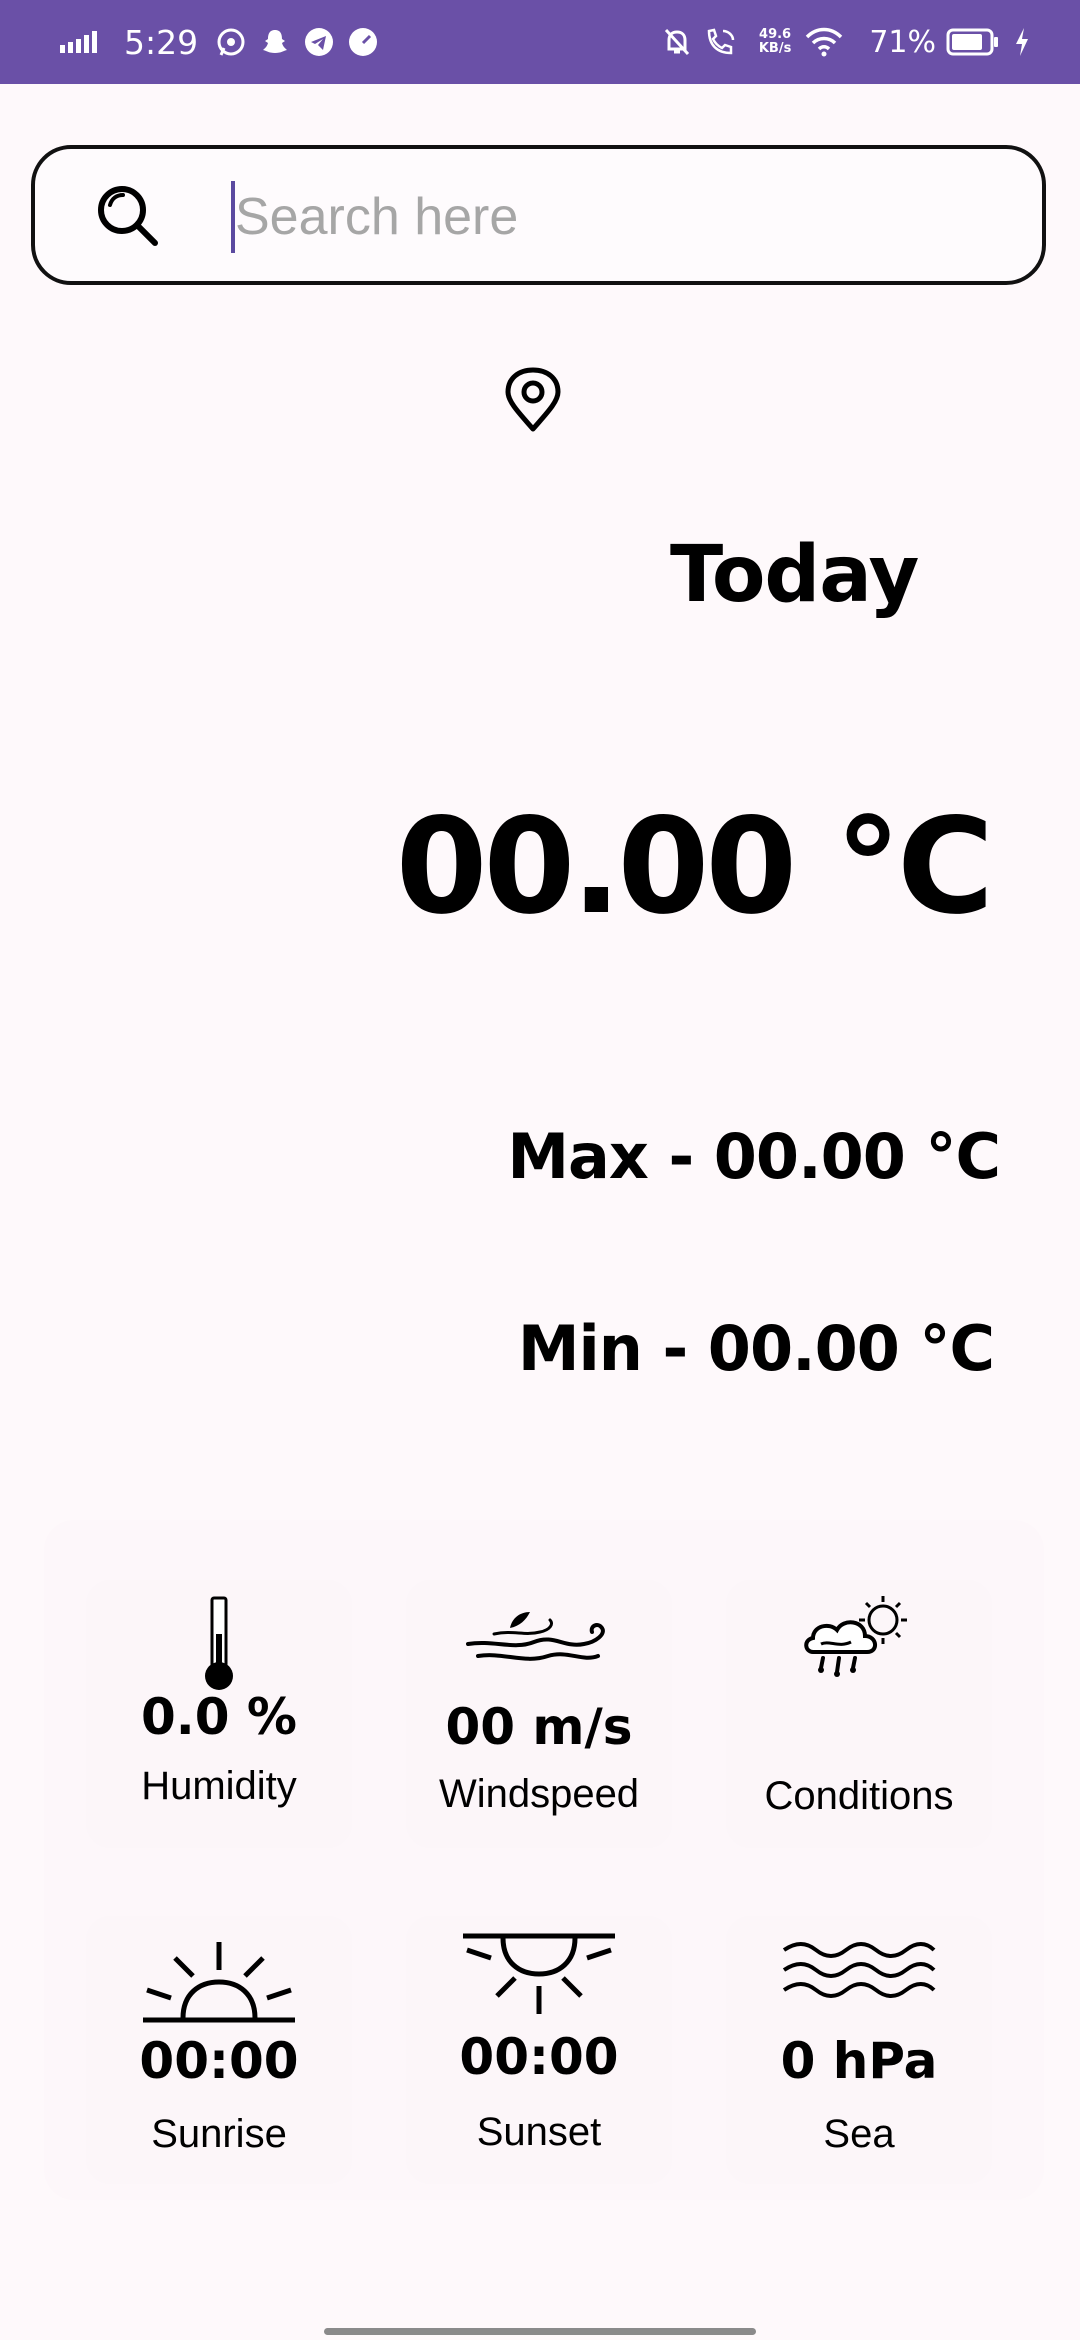 The height and width of the screenshot is (2340, 1080). I want to click on location-pin-icon, so click(533, 402).